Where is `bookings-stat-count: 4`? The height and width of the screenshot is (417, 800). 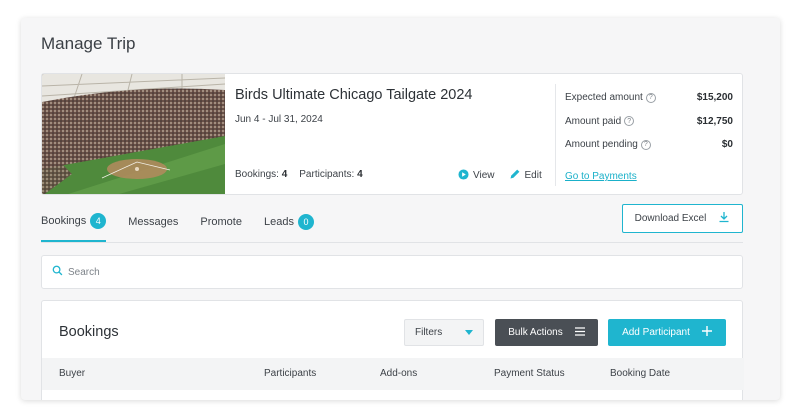 bookings-stat-count: 4 is located at coordinates (284, 174).